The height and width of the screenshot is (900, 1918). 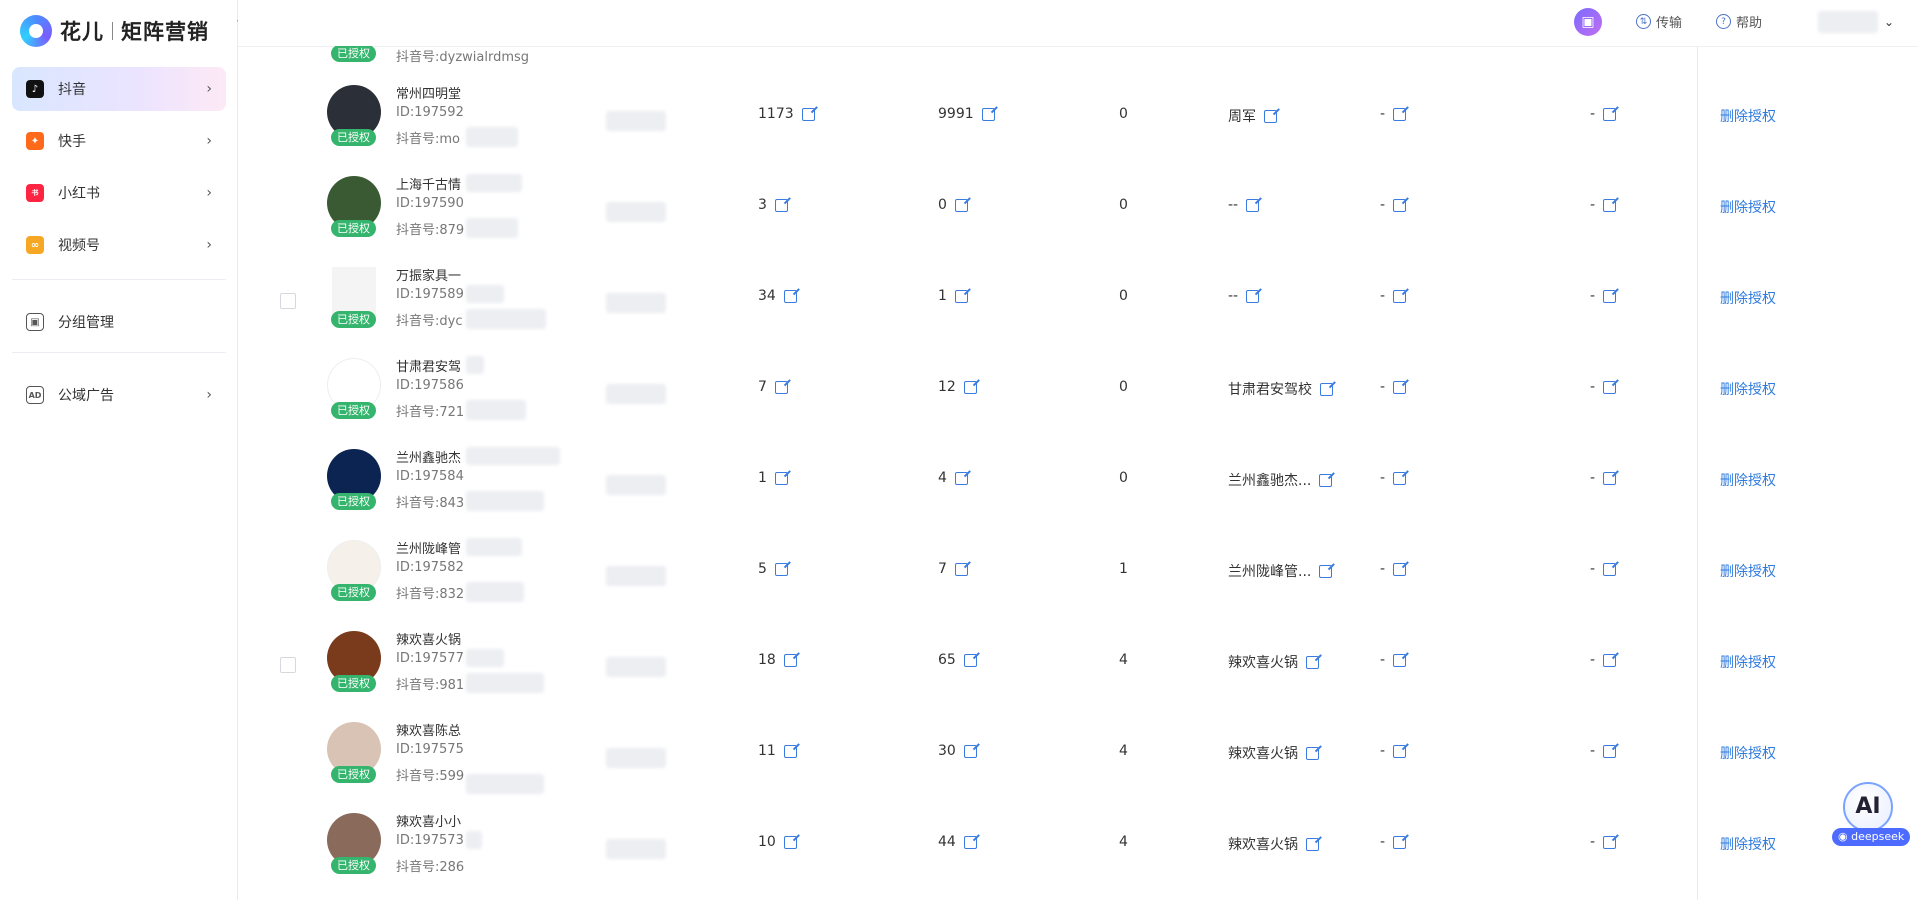 What do you see at coordinates (119, 395) in the screenshot?
I see `sidebar-item-public-ads: AD 公域广告 ›` at bounding box center [119, 395].